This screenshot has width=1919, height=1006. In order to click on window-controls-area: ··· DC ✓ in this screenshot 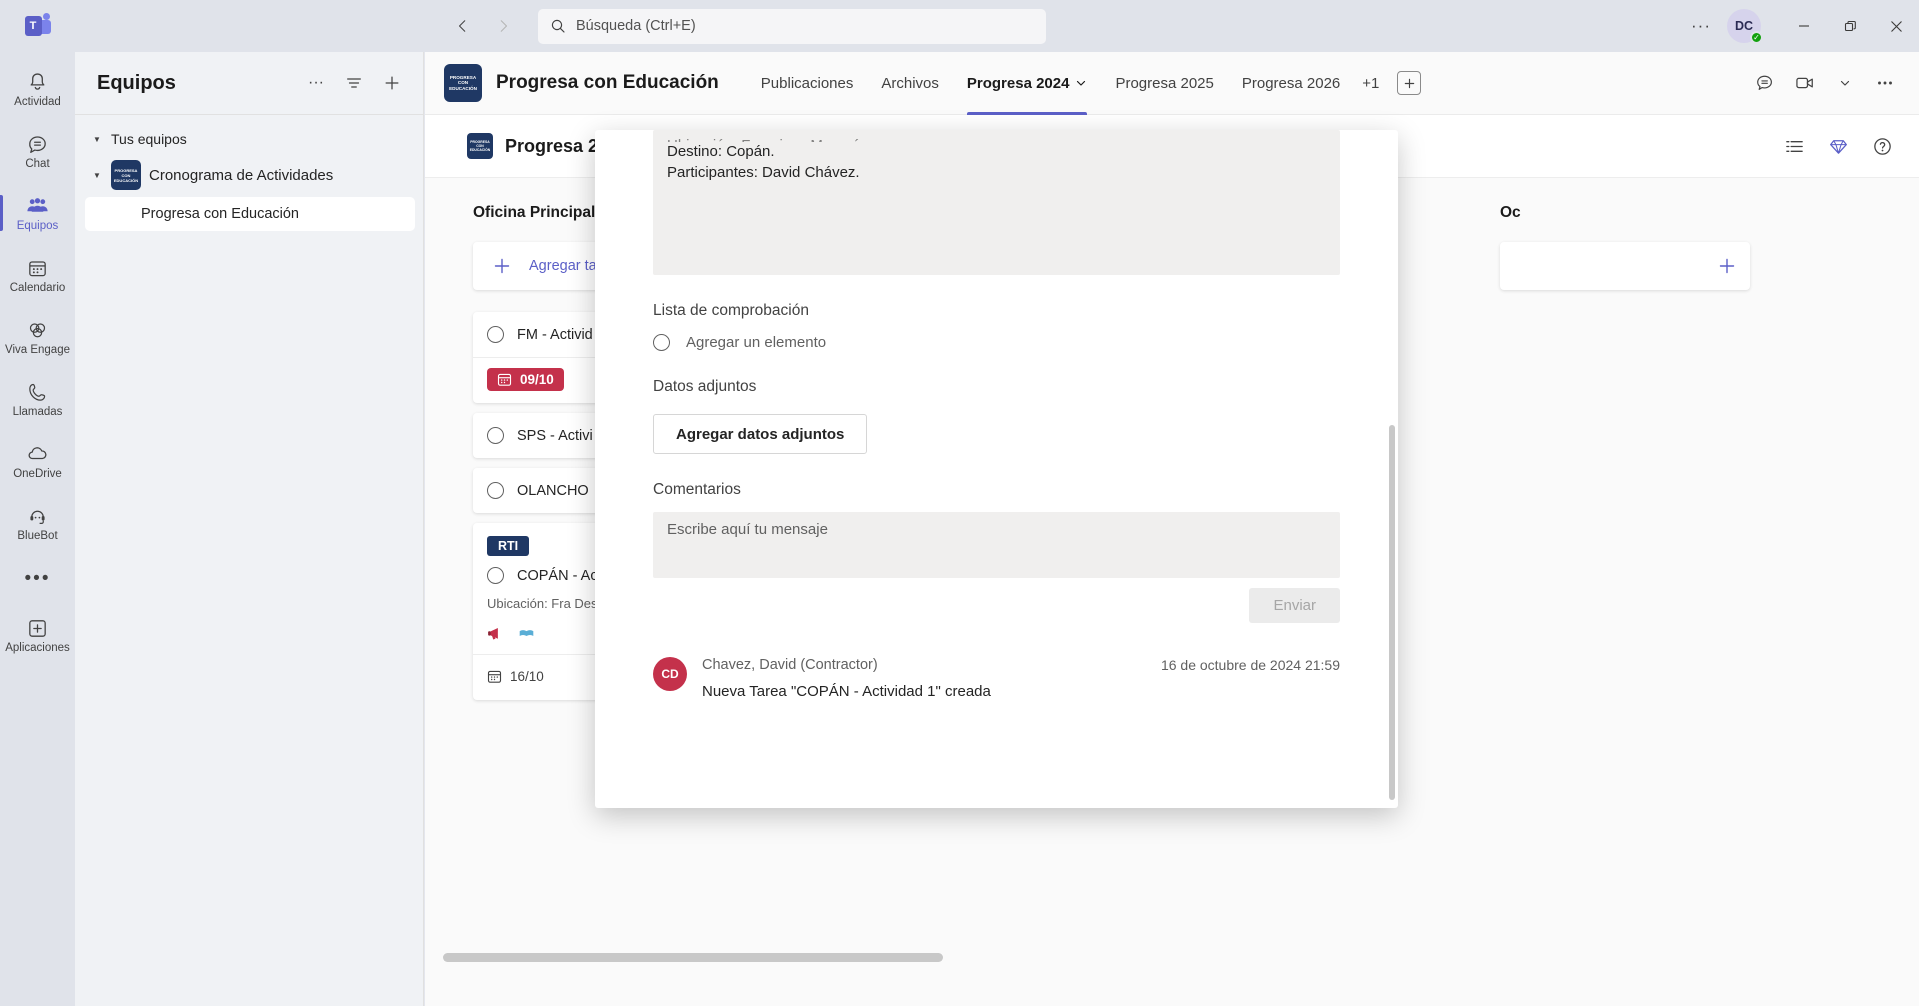, I will do `click(1801, 26)`.